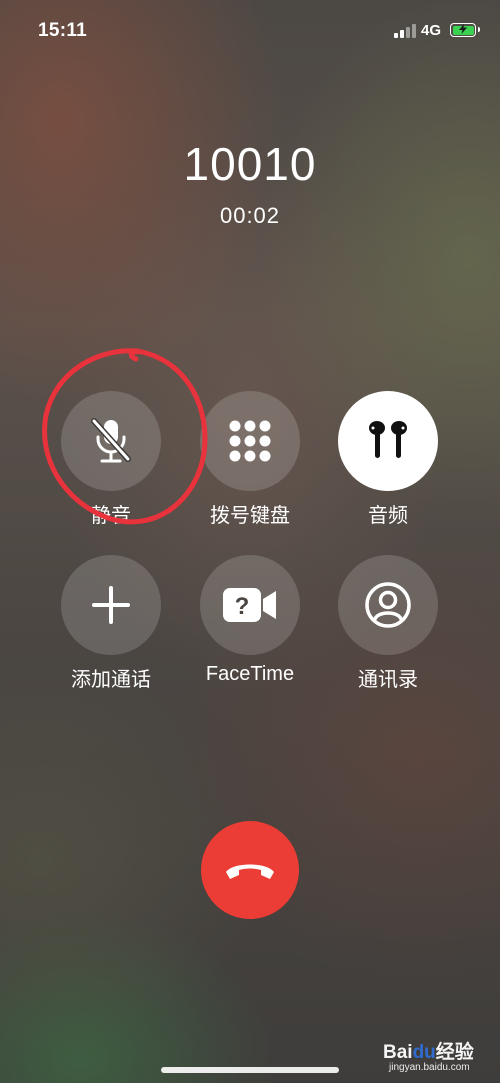 This screenshot has width=500, height=1083. I want to click on status-bar: 15:11 4G, so click(250, 31).